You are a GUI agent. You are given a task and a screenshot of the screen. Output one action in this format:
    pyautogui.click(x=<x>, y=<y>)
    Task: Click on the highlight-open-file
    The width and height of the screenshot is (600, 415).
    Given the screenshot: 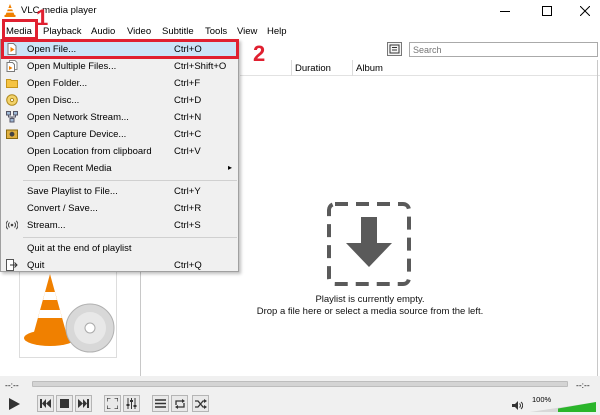 What is the action you would take?
    pyautogui.click(x=120, y=49)
    